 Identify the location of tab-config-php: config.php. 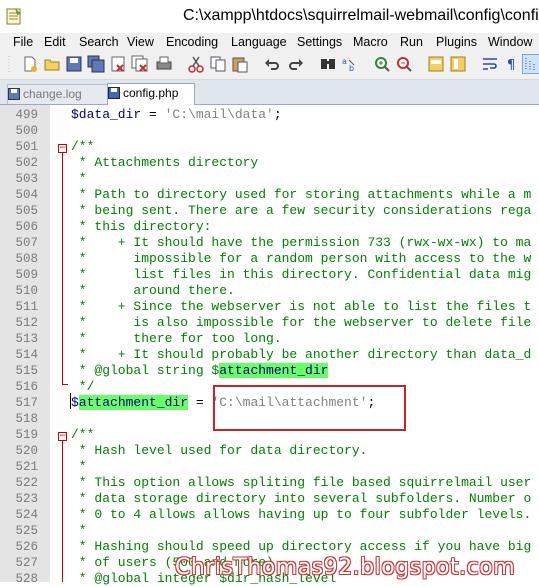
(151, 94).